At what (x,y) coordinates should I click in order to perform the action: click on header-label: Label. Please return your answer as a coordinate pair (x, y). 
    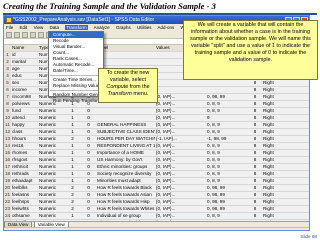
    Looking at the image, I should click on (126, 48).